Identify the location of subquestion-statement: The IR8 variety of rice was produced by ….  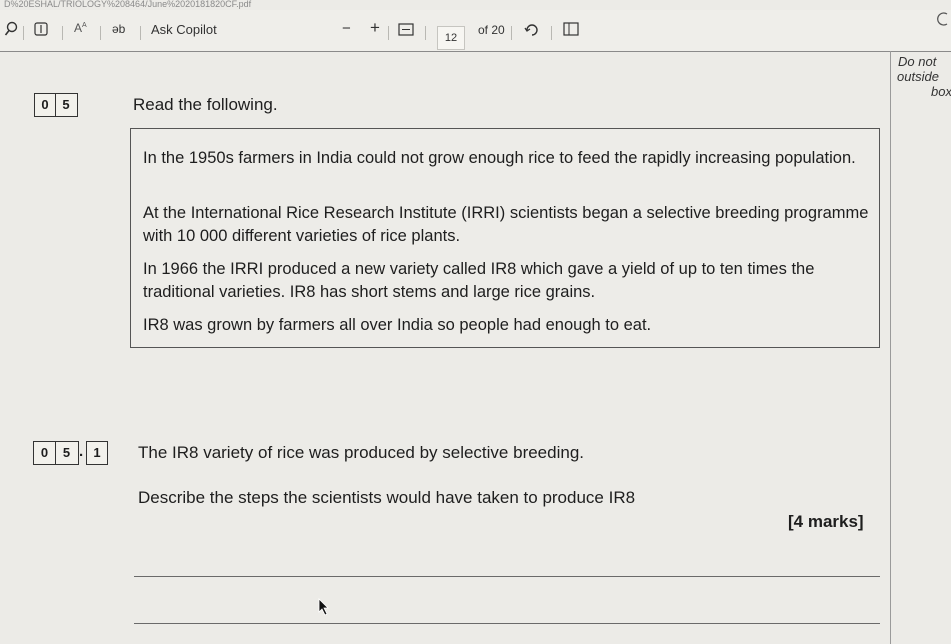
(361, 452).